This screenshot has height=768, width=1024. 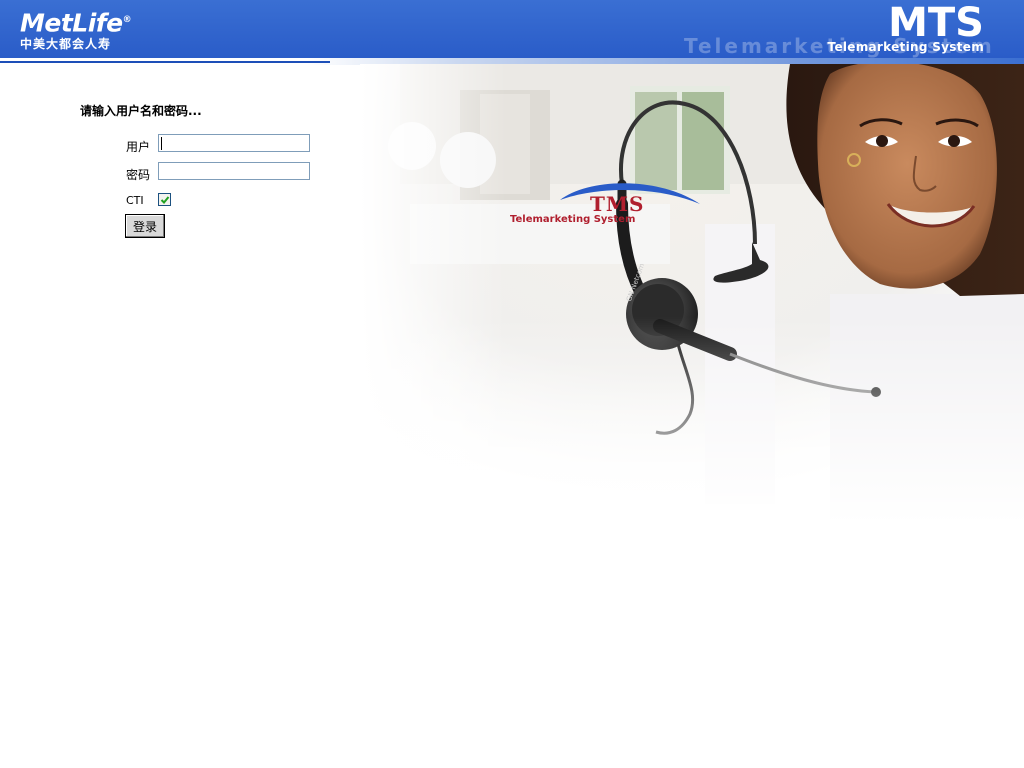 I want to click on tms-logo: TMS Telemarketing System, so click(x=608, y=204).